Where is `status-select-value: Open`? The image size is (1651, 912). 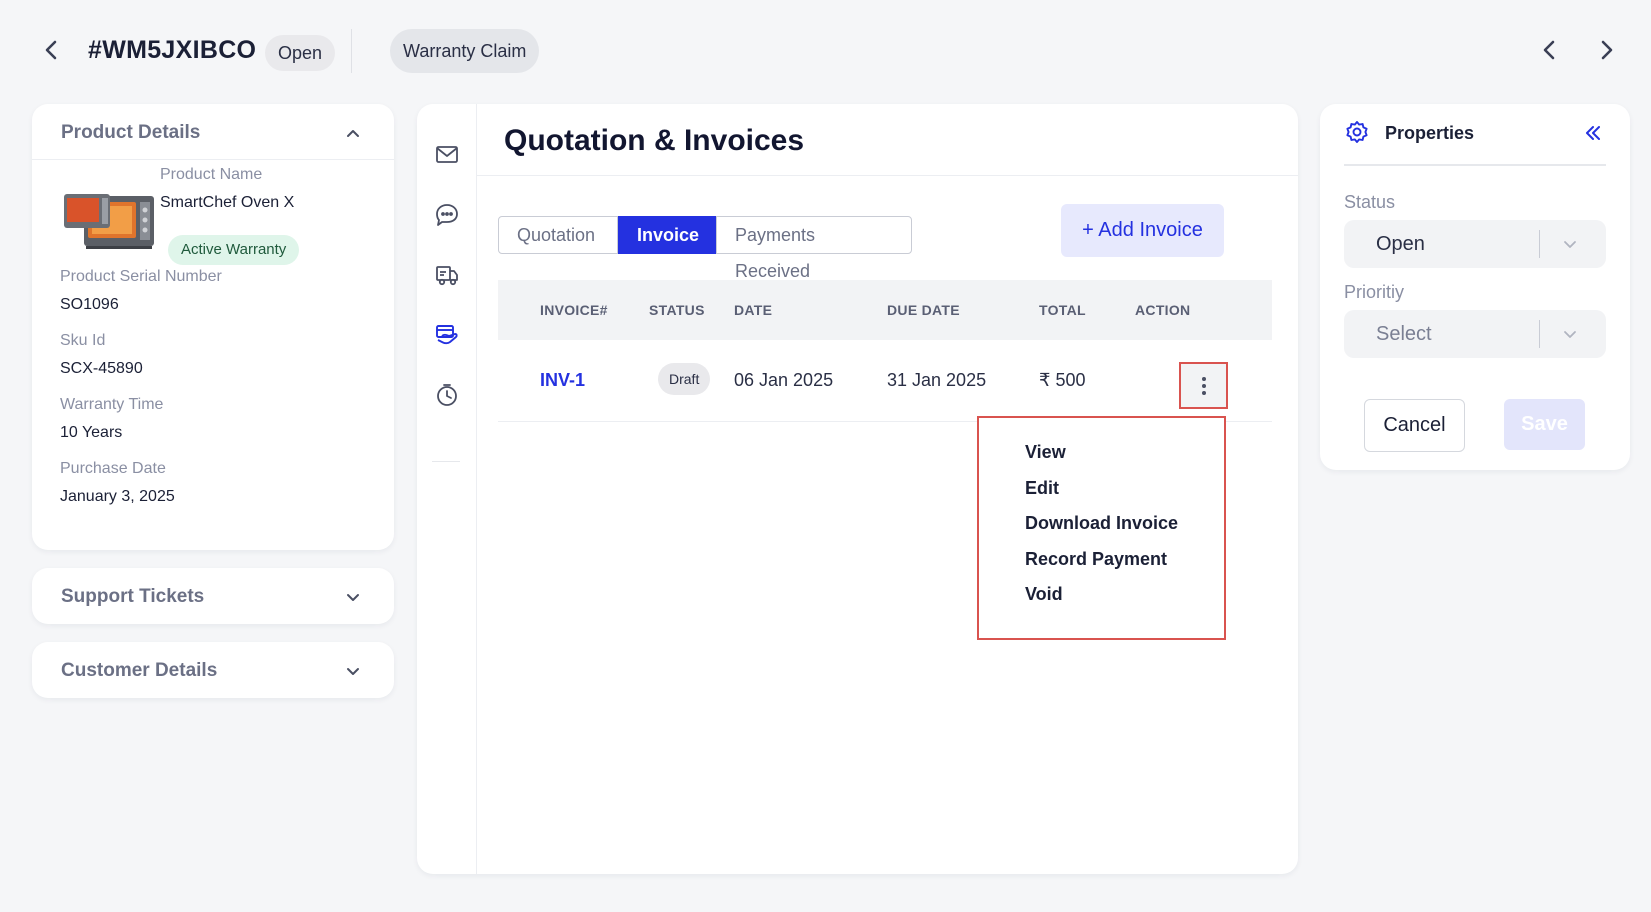
status-select-value: Open is located at coordinates (1400, 244).